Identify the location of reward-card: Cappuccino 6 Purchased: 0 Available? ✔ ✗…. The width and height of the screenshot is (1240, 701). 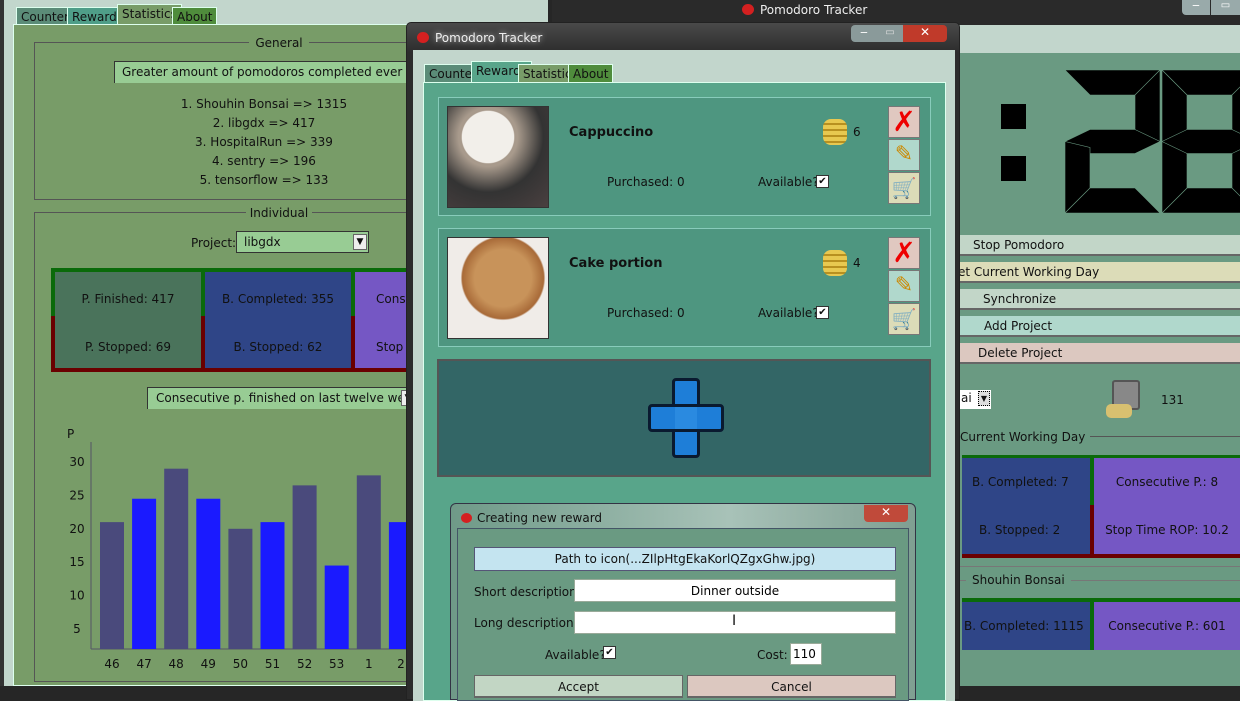
(684, 156).